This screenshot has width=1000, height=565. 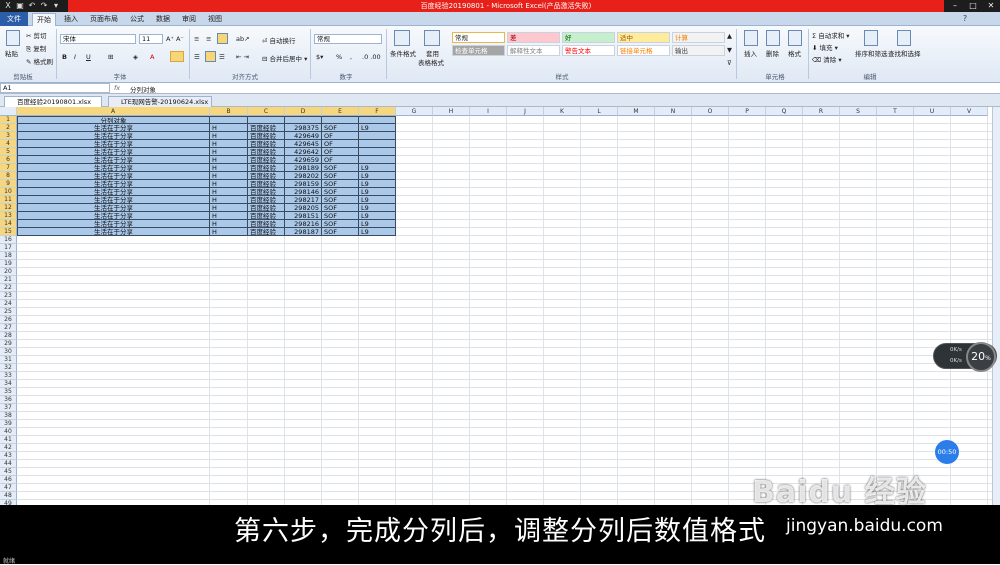 What do you see at coordinates (303, 168) in the screenshot?
I see `table-cell: 298189` at bounding box center [303, 168].